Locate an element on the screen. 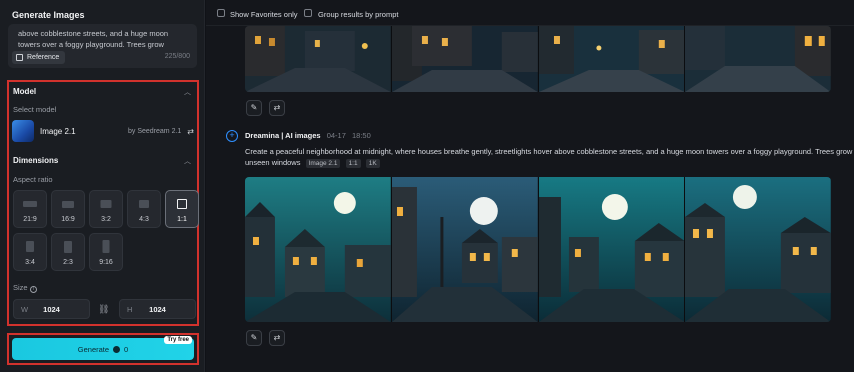  model-thumbnail is located at coordinates (23, 131).